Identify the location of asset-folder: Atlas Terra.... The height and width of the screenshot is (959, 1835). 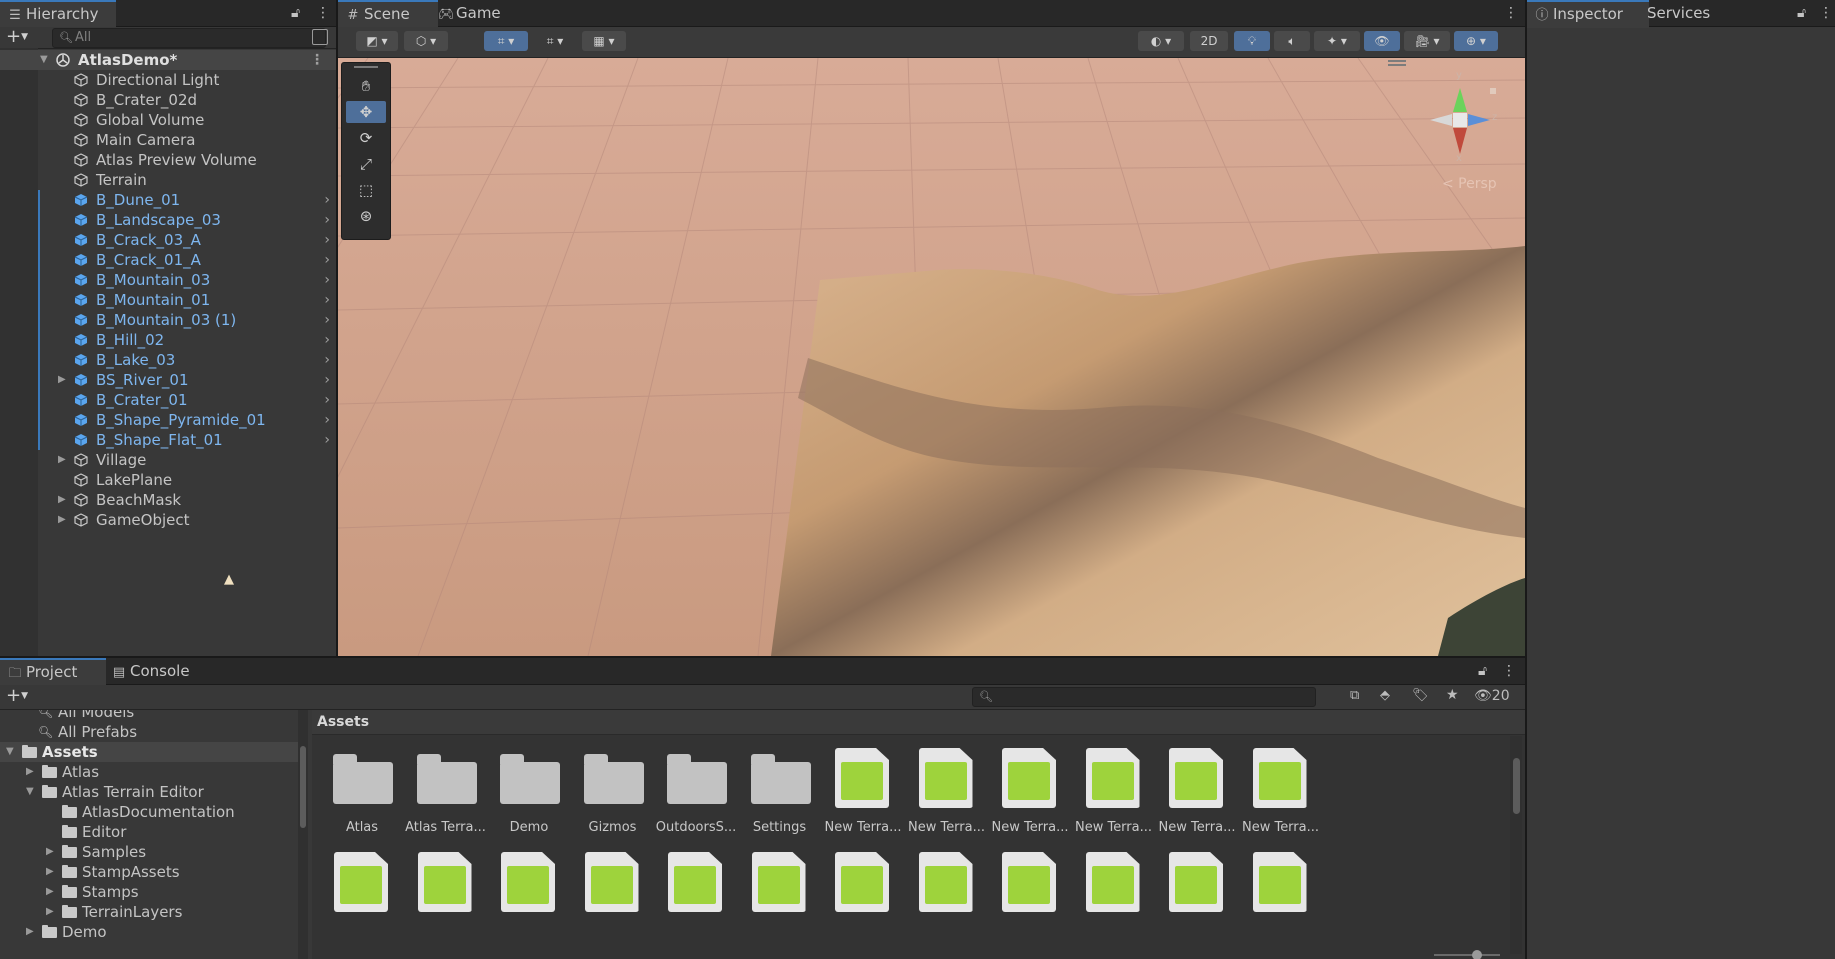
(446, 790).